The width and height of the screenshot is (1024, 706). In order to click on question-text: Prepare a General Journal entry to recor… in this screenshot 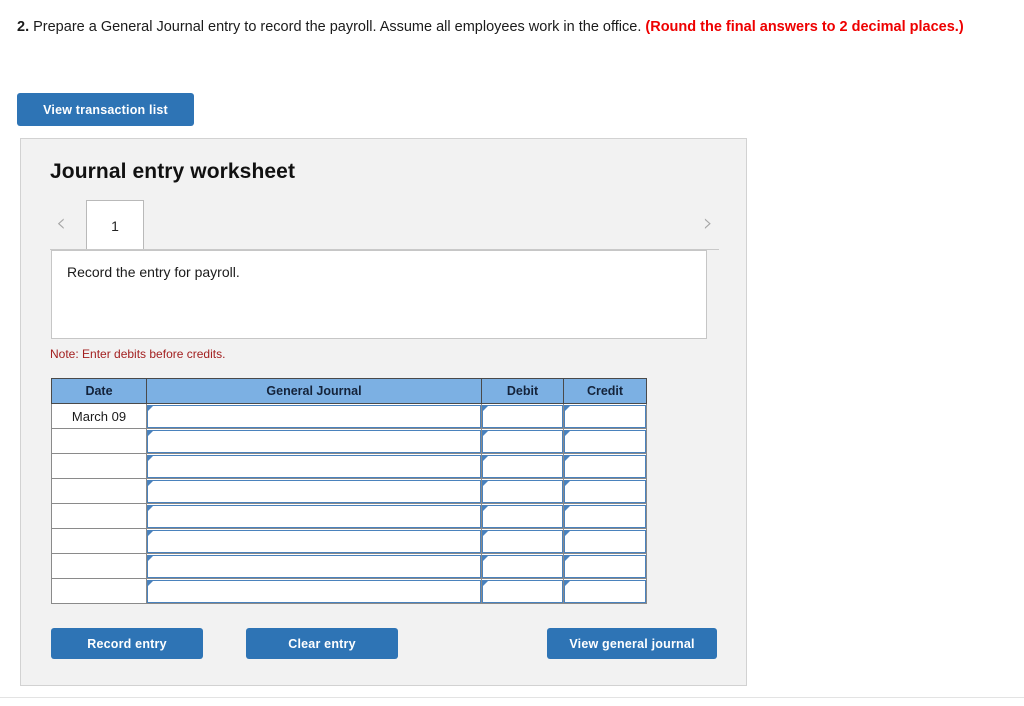, I will do `click(337, 27)`.